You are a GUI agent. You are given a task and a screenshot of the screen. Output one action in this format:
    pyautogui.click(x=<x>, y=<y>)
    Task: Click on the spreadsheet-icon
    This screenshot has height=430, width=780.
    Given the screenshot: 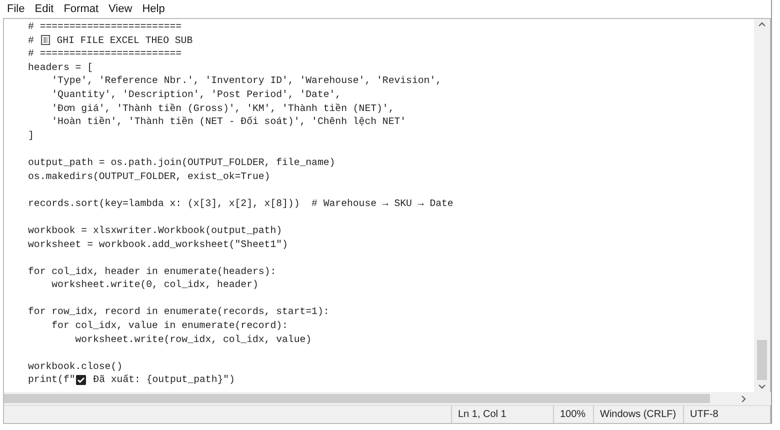 What is the action you would take?
    pyautogui.click(x=45, y=40)
    